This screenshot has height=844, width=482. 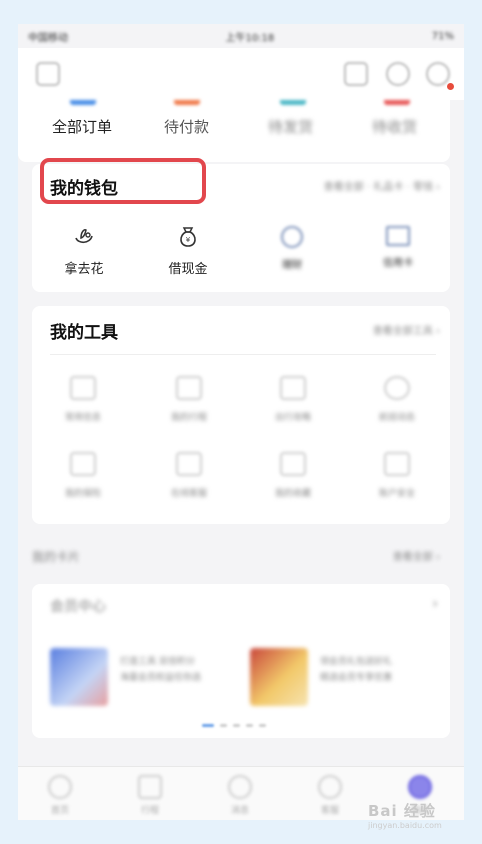 I want to click on tool-item: 出行攻略, so click(x=293, y=399).